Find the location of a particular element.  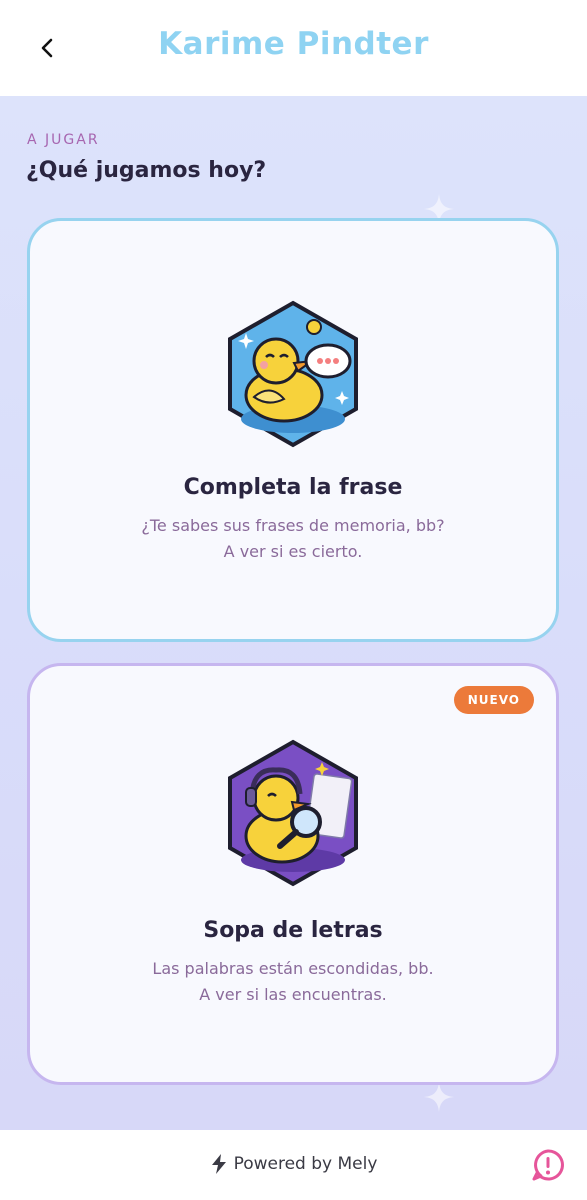

section-title: ¿Qué jugamos hoy? is located at coordinates (146, 170).